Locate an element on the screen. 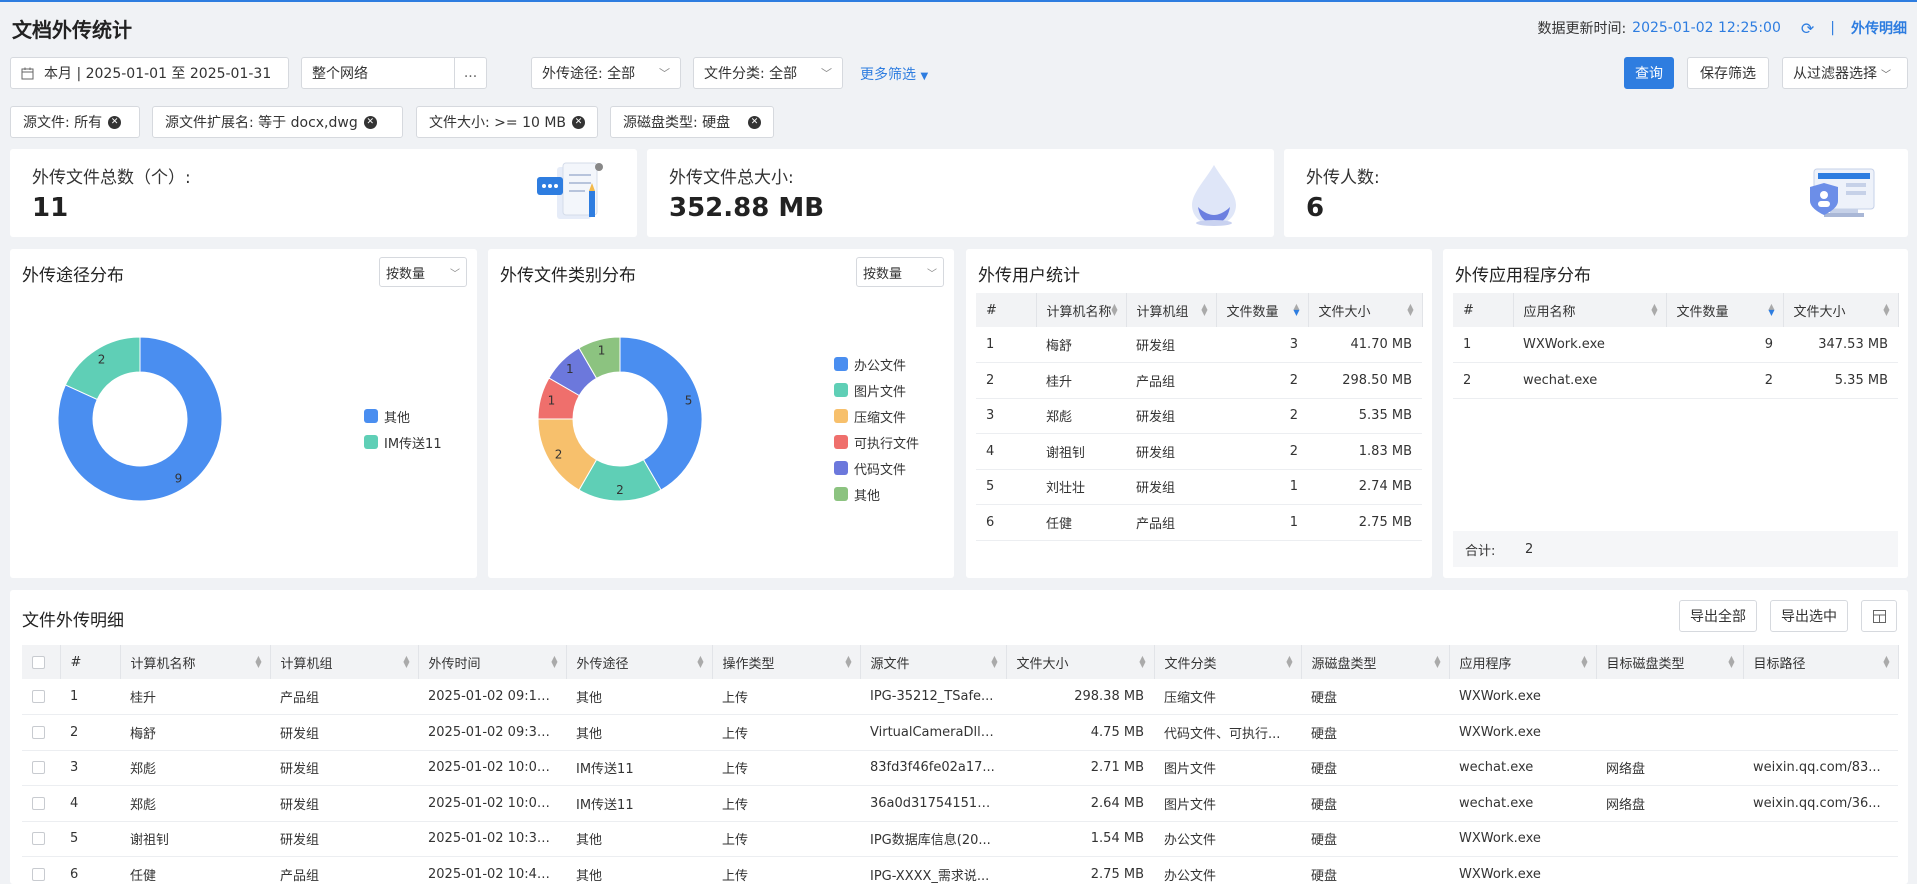  column-header: 源文件 ▲ ▼ is located at coordinates (933, 662).